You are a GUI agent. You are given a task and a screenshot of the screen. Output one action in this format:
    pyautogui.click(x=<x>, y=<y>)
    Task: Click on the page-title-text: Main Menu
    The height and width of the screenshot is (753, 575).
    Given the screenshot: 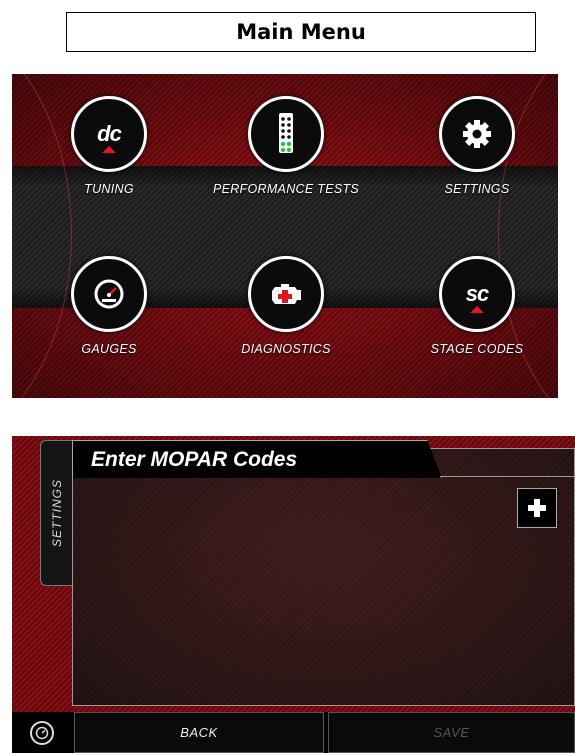 What is the action you would take?
    pyautogui.click(x=301, y=32)
    